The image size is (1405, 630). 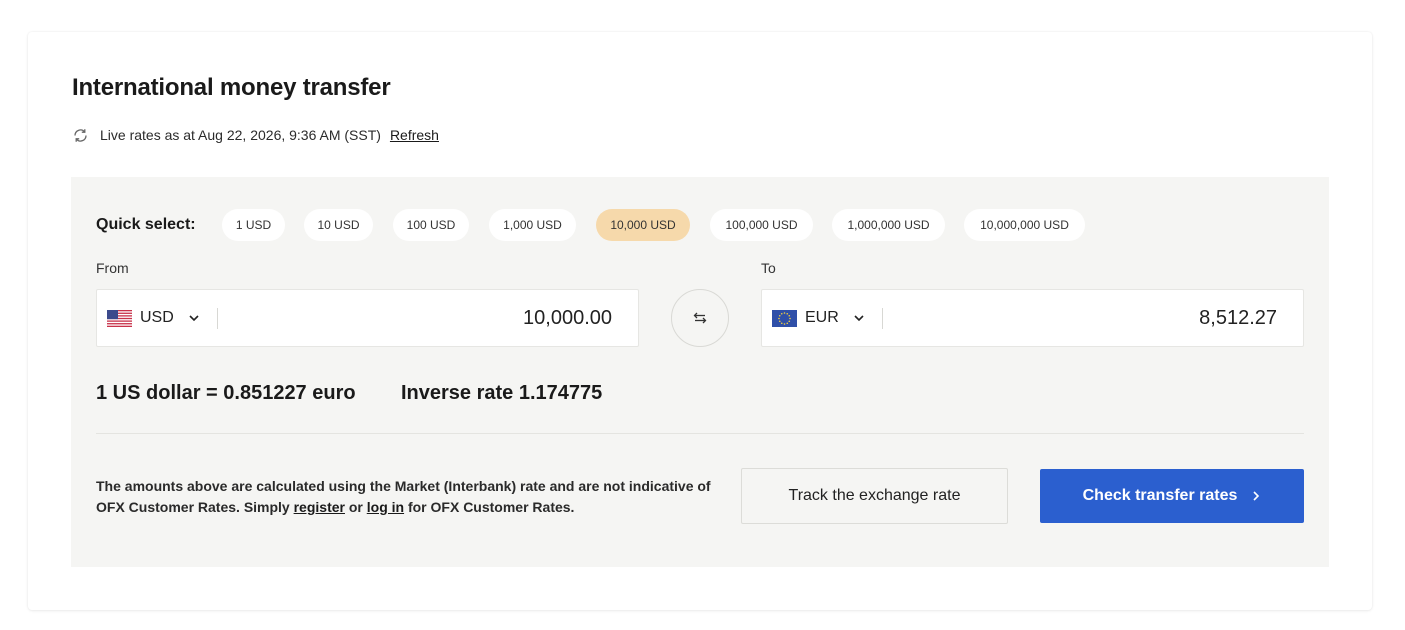 I want to click on check-transfer-rates-button: Check transfer rates, so click(x=1172, y=496).